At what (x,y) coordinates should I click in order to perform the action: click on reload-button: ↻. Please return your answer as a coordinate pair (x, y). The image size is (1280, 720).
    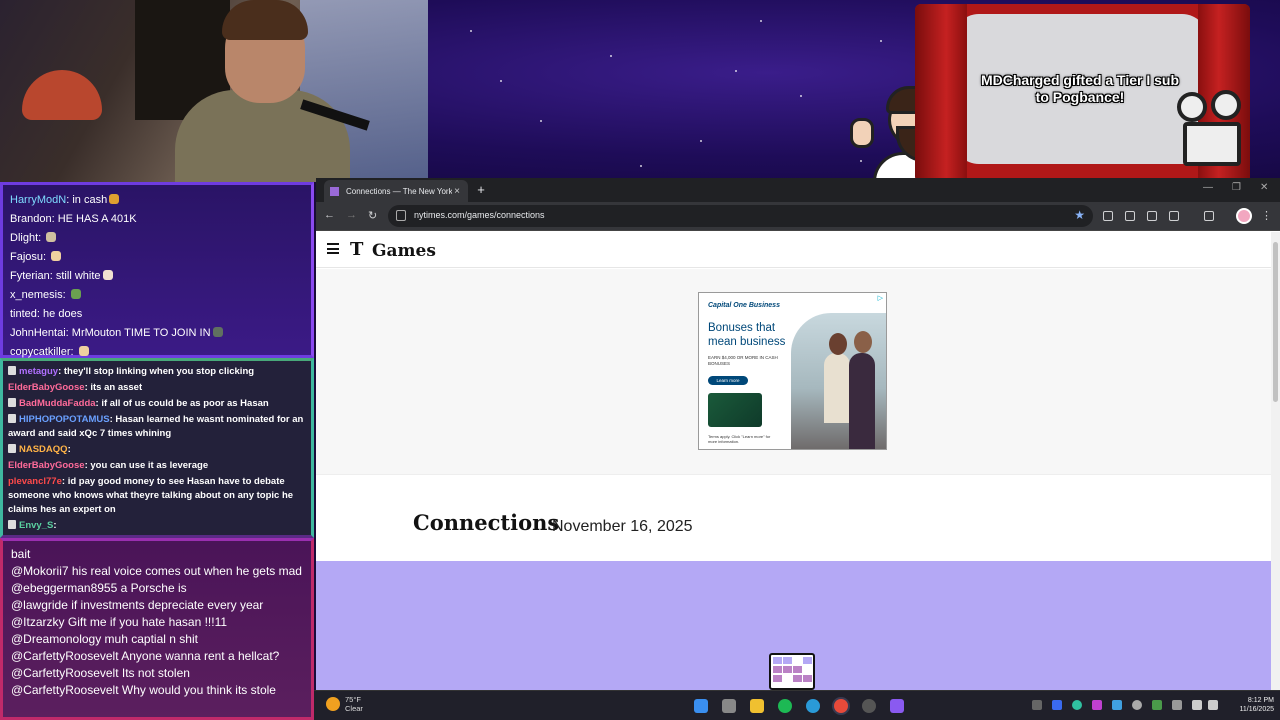
    Looking at the image, I should click on (372, 215).